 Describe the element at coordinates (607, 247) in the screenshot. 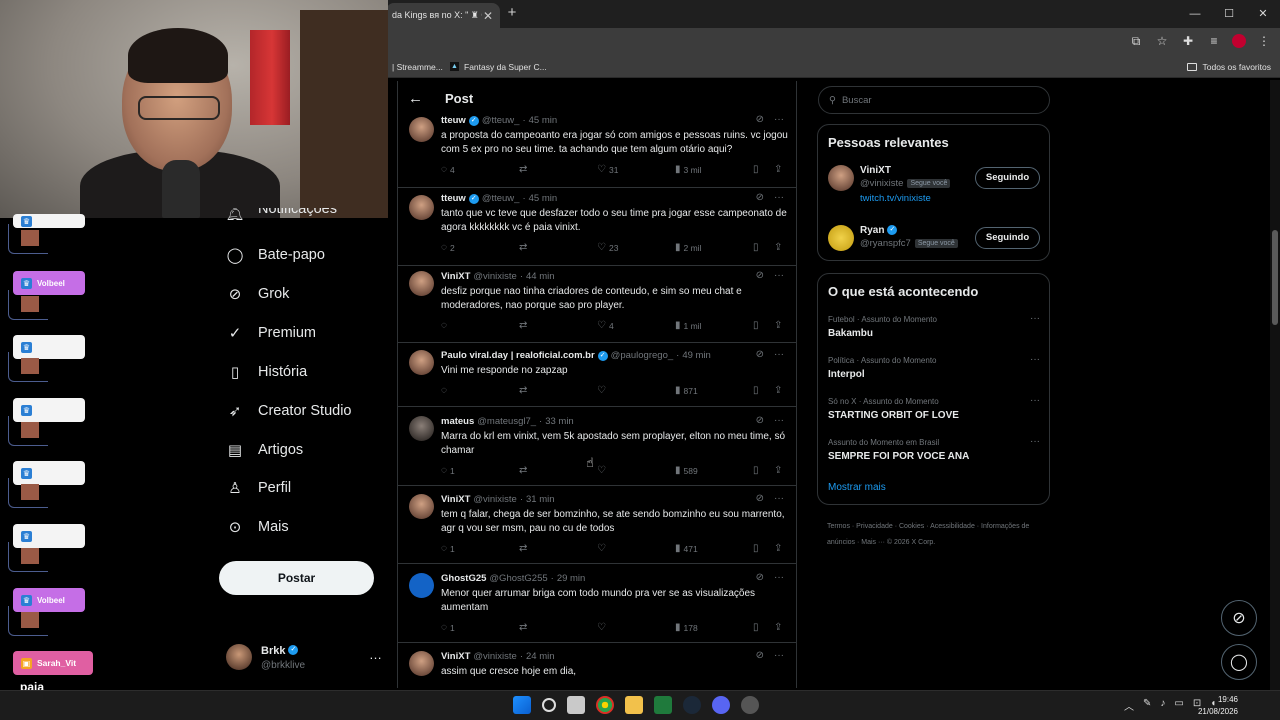

I see `like-button: ♡ 23` at that location.